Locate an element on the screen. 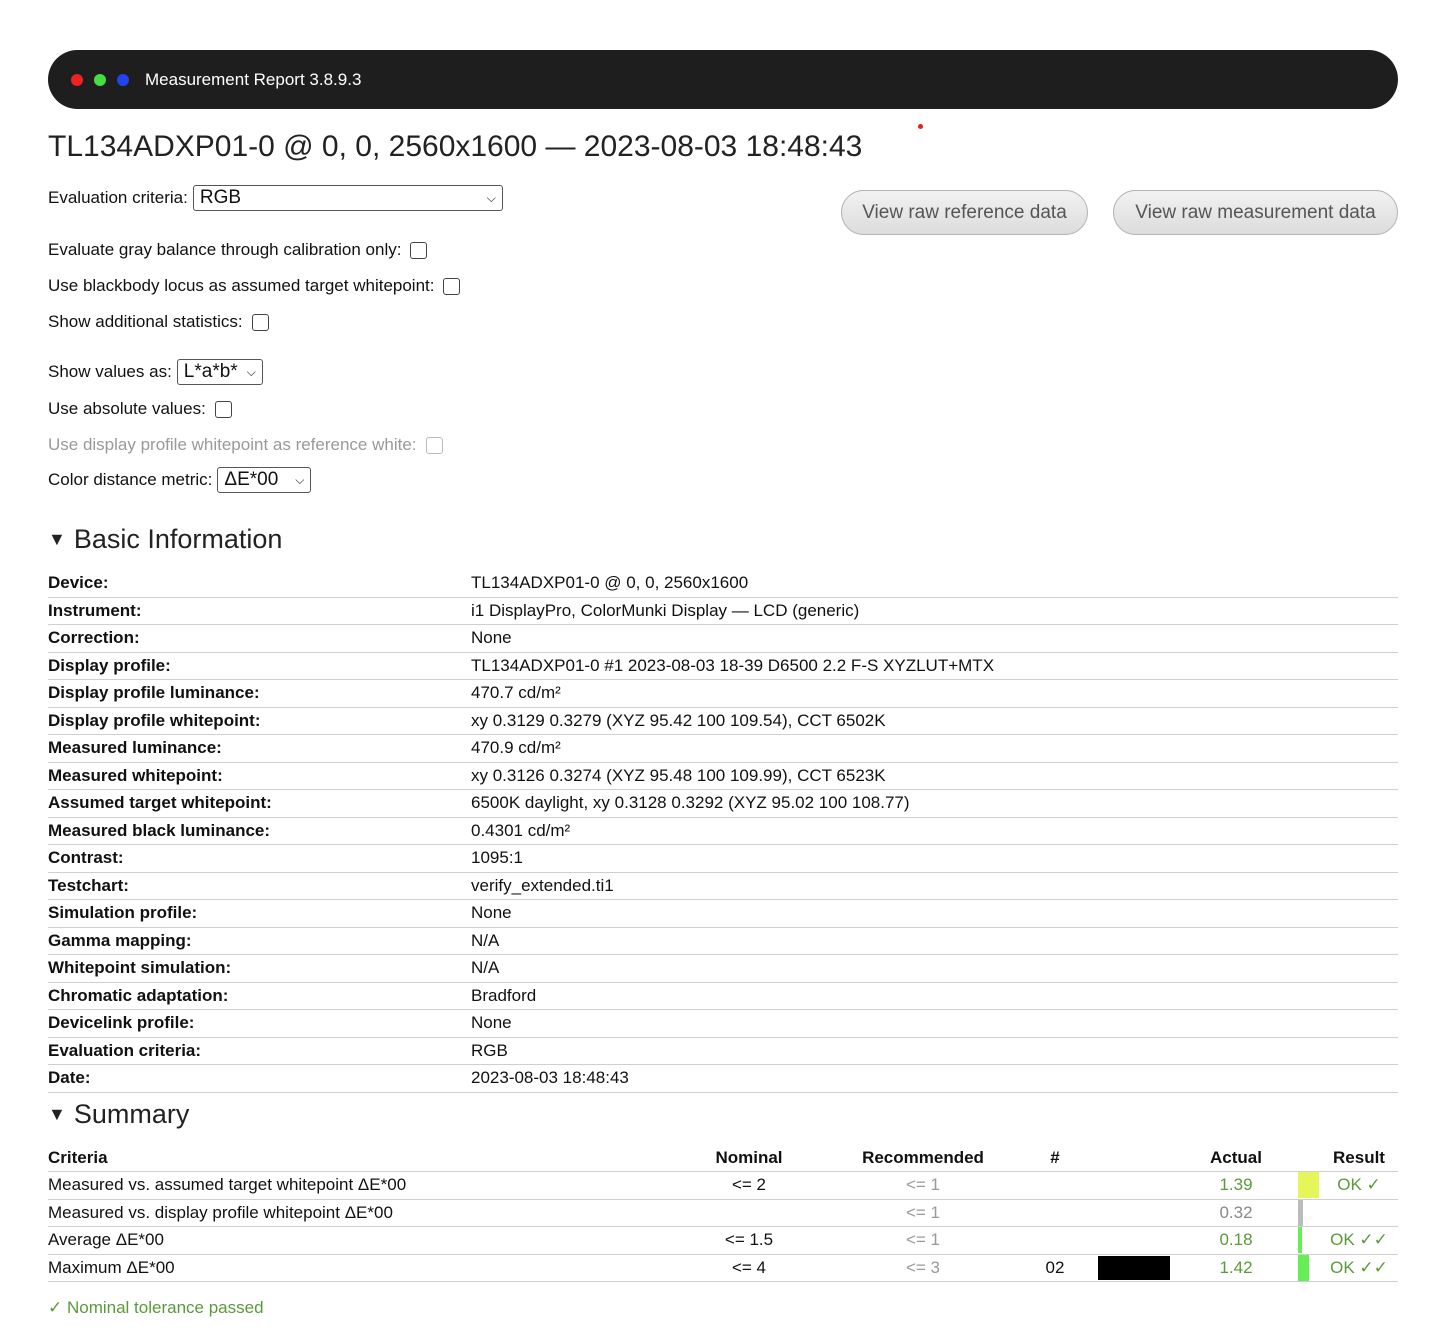 The image size is (1435, 1342). col-recommended: Recommended is located at coordinates (923, 1158).